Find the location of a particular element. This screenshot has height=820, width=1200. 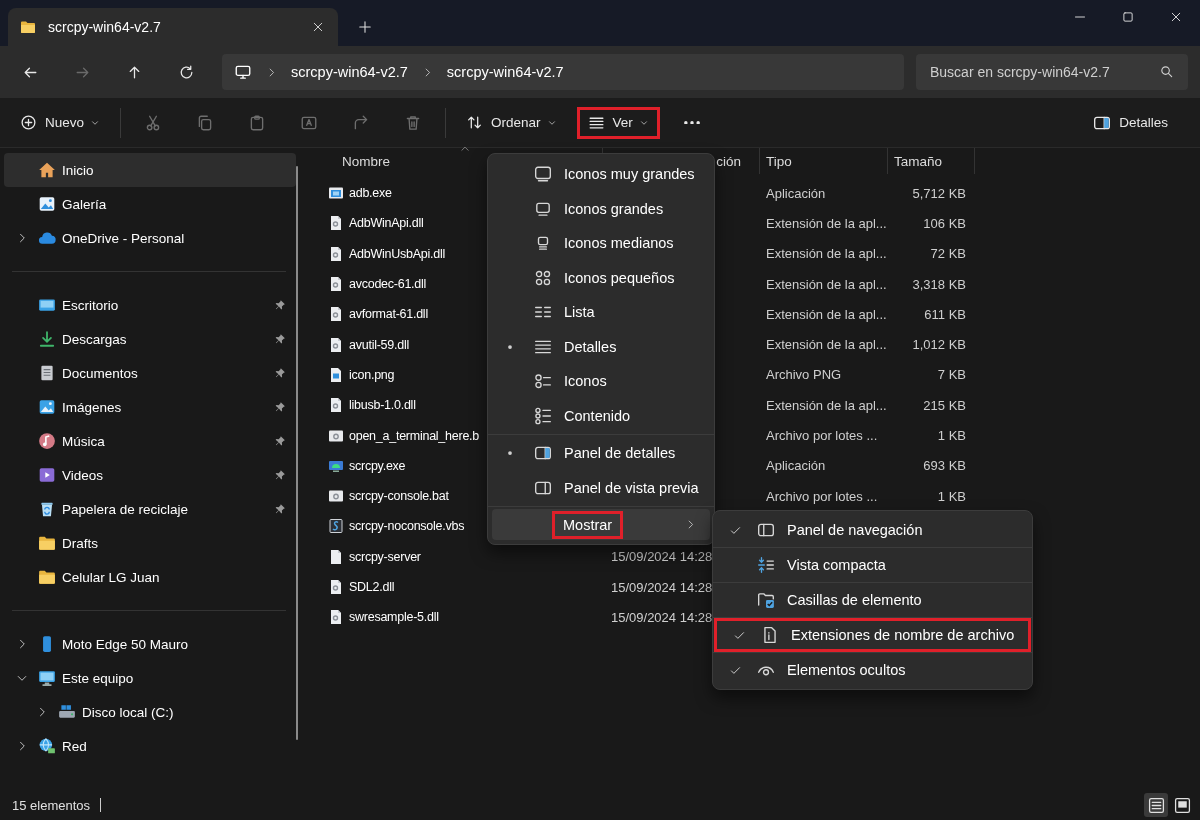

file-name: scrcpy-console.bat is located at coordinates (399, 496).